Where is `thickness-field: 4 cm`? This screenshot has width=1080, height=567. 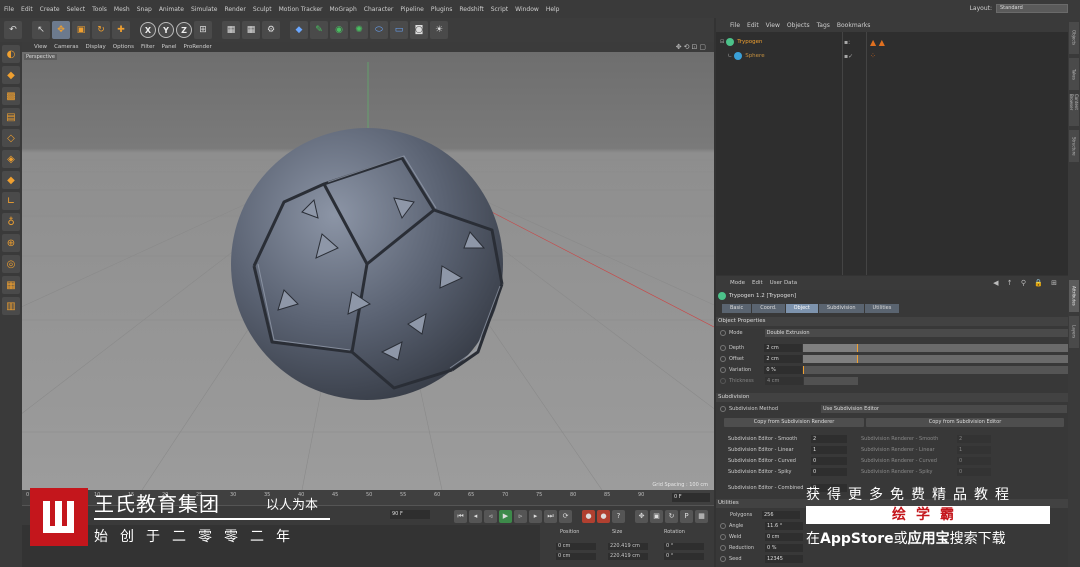
thickness-field: 4 cm is located at coordinates (784, 380).